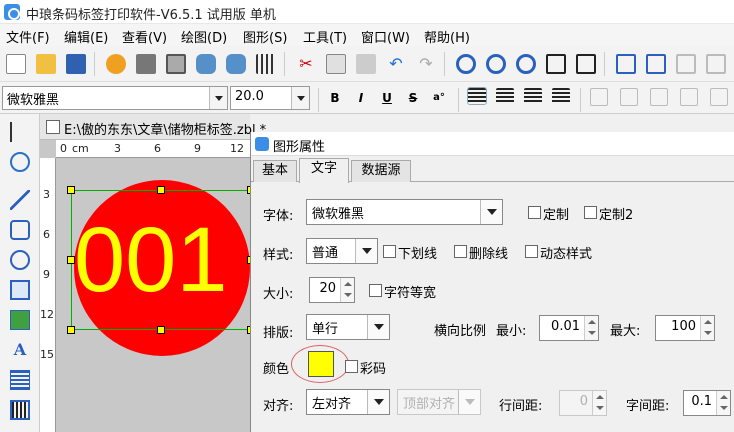 Image resolution: width=734 pixels, height=432 pixels. What do you see at coordinates (20, 260) in the screenshot?
I see `ellipse-tool-icon` at bounding box center [20, 260].